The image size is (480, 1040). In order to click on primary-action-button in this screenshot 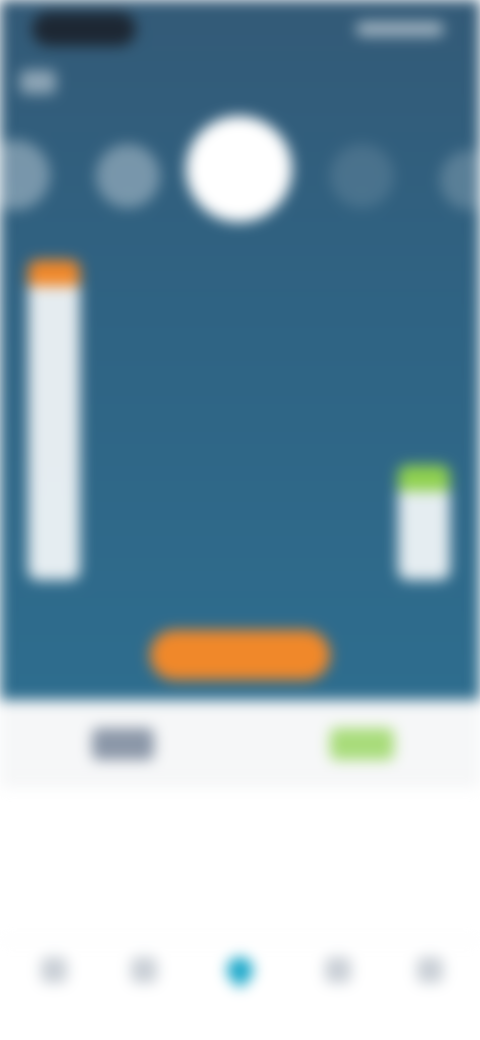, I will do `click(240, 655)`.